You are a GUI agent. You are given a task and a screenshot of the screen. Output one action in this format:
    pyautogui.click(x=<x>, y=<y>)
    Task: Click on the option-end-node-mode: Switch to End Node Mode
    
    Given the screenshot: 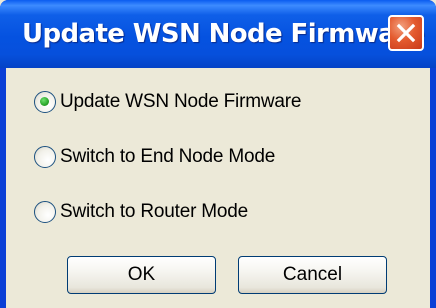 What is the action you would take?
    pyautogui.click(x=154, y=157)
    